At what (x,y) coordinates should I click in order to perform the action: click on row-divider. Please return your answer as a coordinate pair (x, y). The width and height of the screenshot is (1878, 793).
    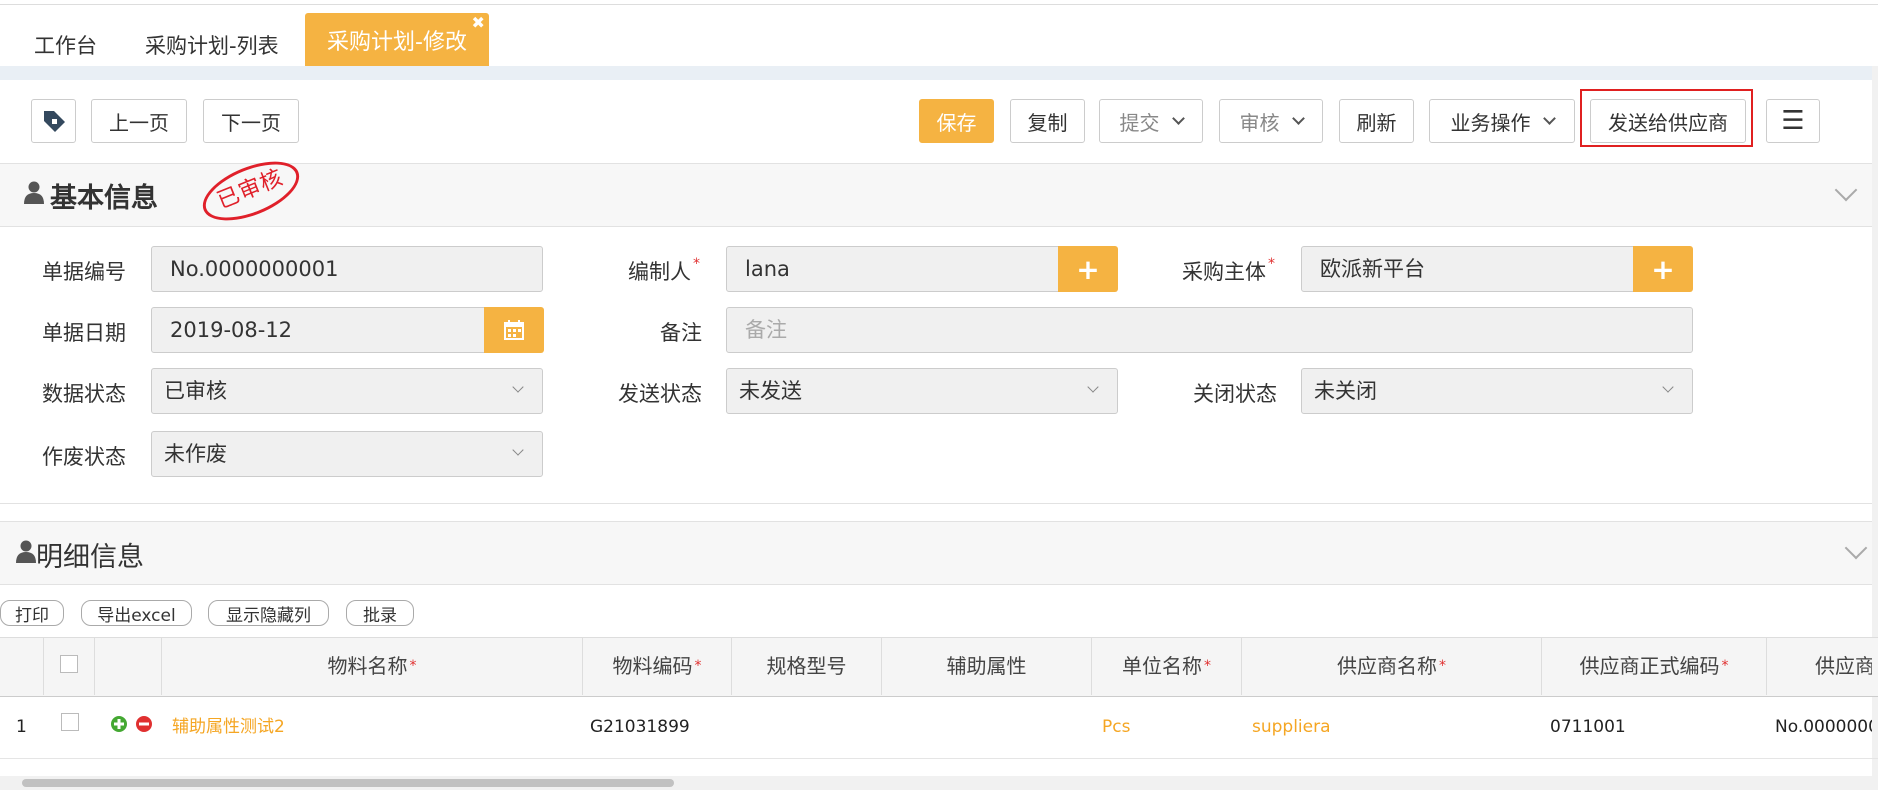
    Looking at the image, I should click on (939, 758).